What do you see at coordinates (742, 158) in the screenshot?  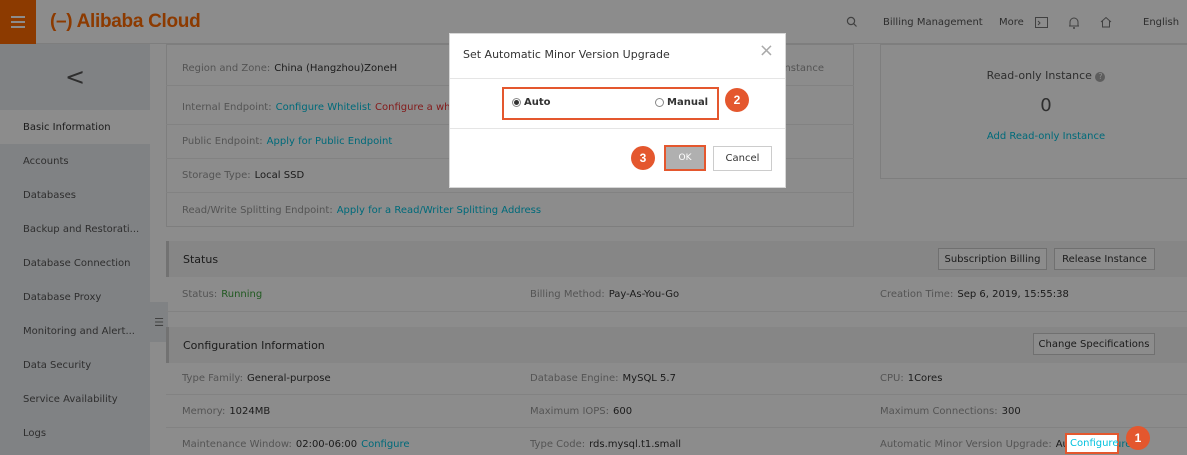 I see `cancel-button: Cancel` at bounding box center [742, 158].